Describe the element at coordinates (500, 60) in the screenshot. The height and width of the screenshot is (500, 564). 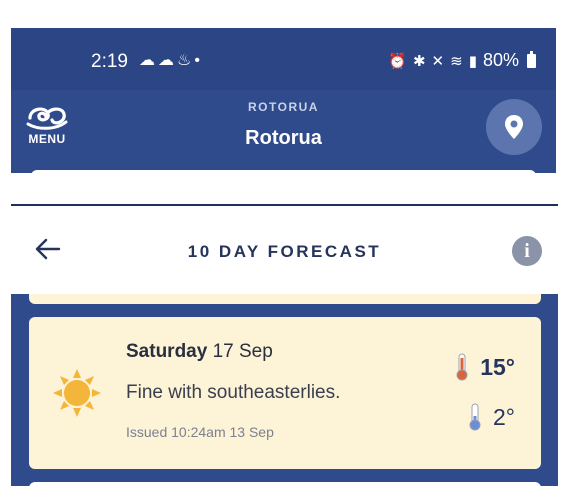
I see `battery-percent: 80%` at that location.